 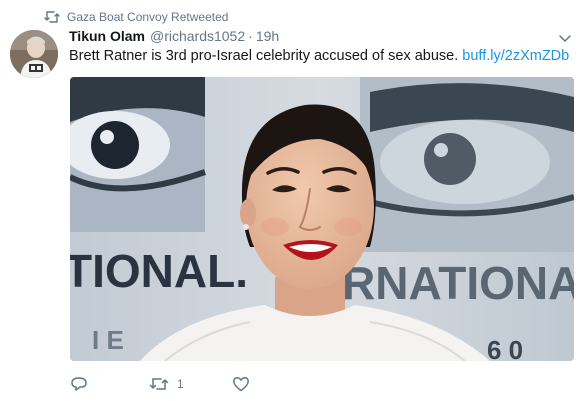 I want to click on backdrop-text-right: RNATIONAL, so click(x=458, y=283).